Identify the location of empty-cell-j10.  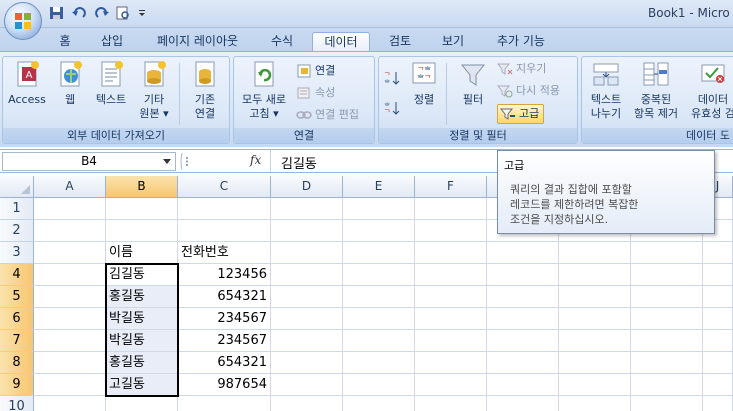
(718, 403).